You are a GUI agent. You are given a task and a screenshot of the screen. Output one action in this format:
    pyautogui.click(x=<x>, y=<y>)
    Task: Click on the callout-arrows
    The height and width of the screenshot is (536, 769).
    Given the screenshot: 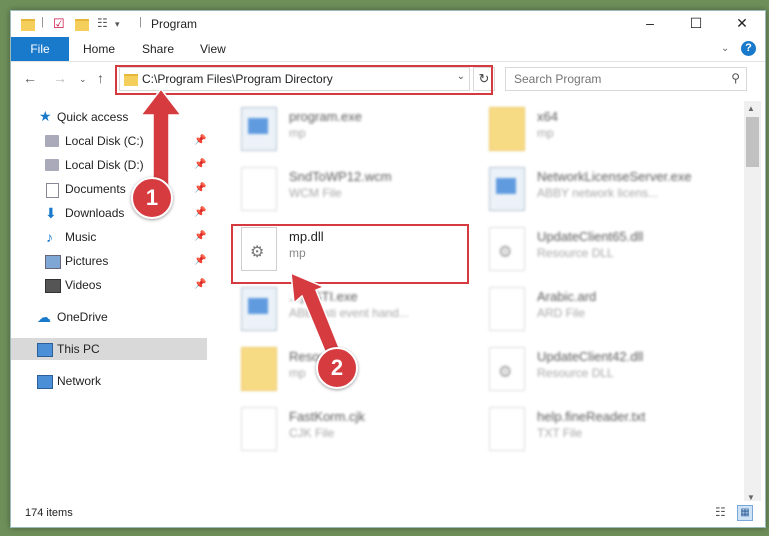 What is the action you would take?
    pyautogui.click(x=242, y=227)
    